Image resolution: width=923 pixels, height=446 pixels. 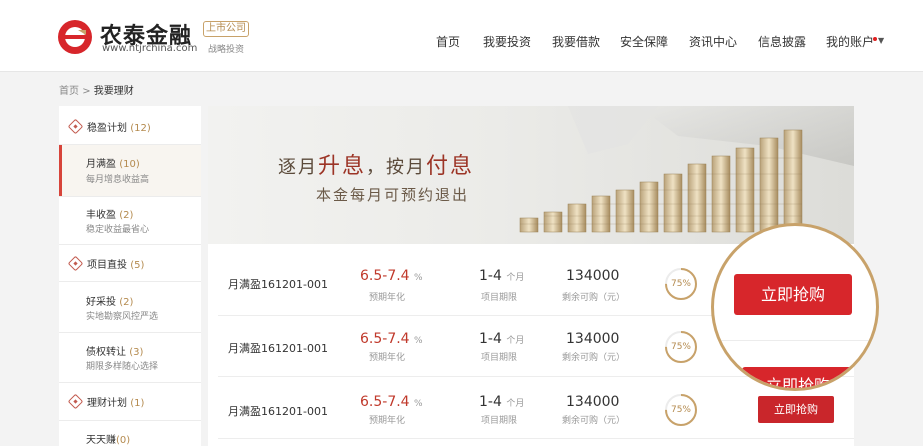 What do you see at coordinates (450, 166) in the screenshot?
I see `headline-emphasis: 付息` at bounding box center [450, 166].